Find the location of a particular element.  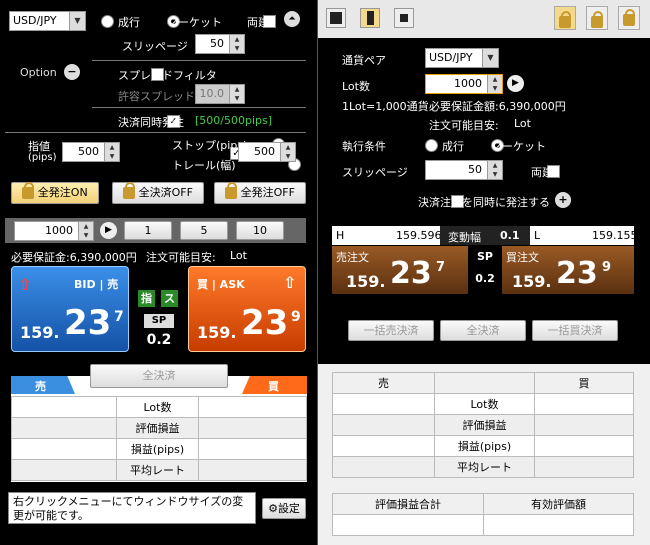

low-label: L is located at coordinates (537, 235).